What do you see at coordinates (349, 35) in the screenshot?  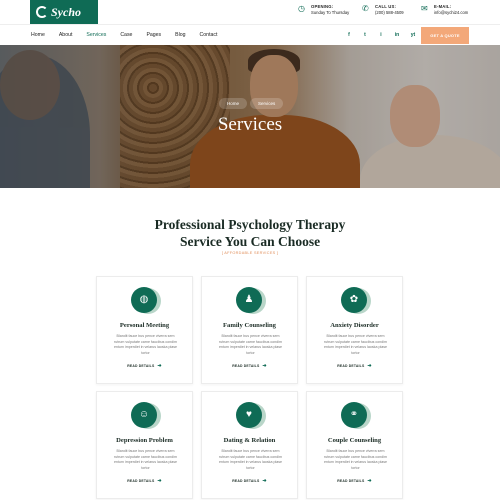 I see `facebook-icon: f` at bounding box center [349, 35].